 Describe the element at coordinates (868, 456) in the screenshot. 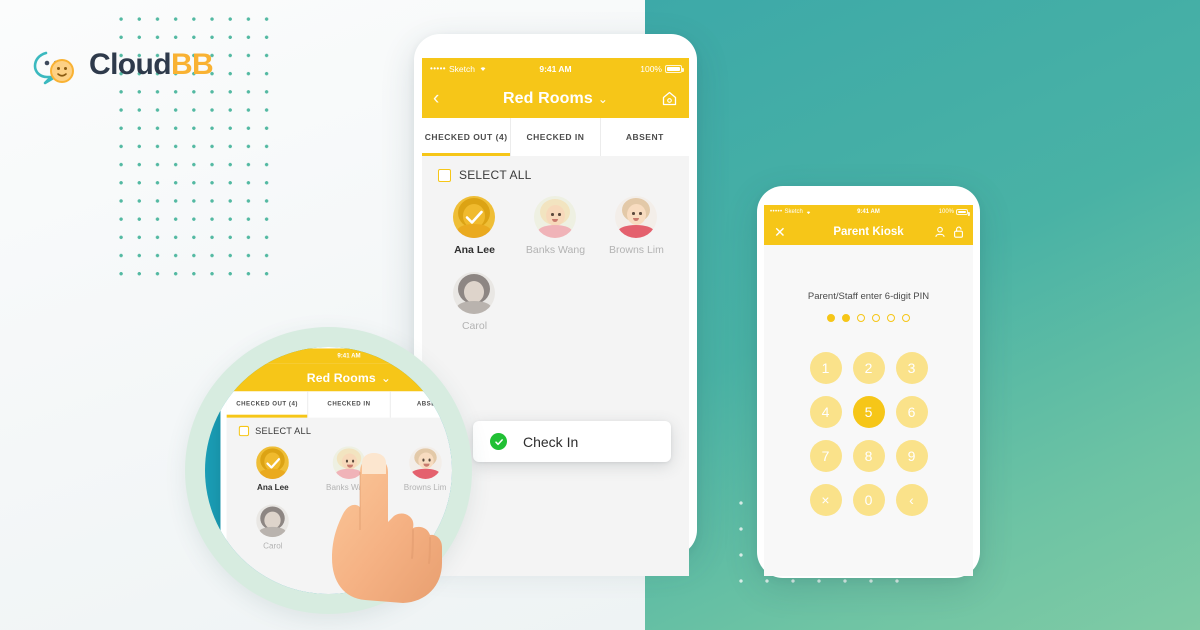

I see `key-8: 8` at that location.